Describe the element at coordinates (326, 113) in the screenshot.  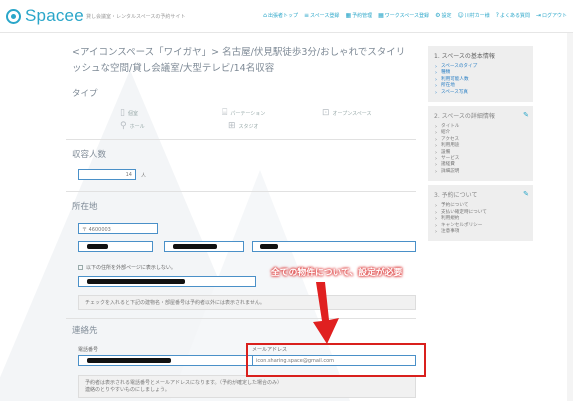
I see `open-space-icon: ⊡` at that location.